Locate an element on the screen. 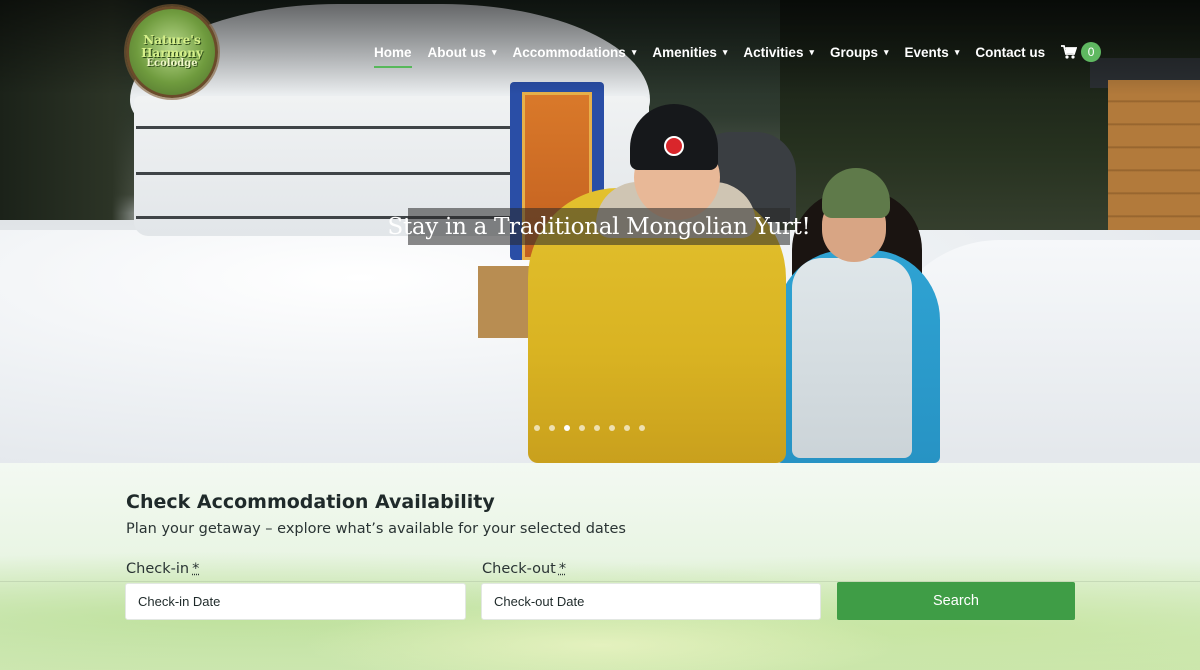 The image size is (1200, 670). checkout-date-field is located at coordinates (651, 601).